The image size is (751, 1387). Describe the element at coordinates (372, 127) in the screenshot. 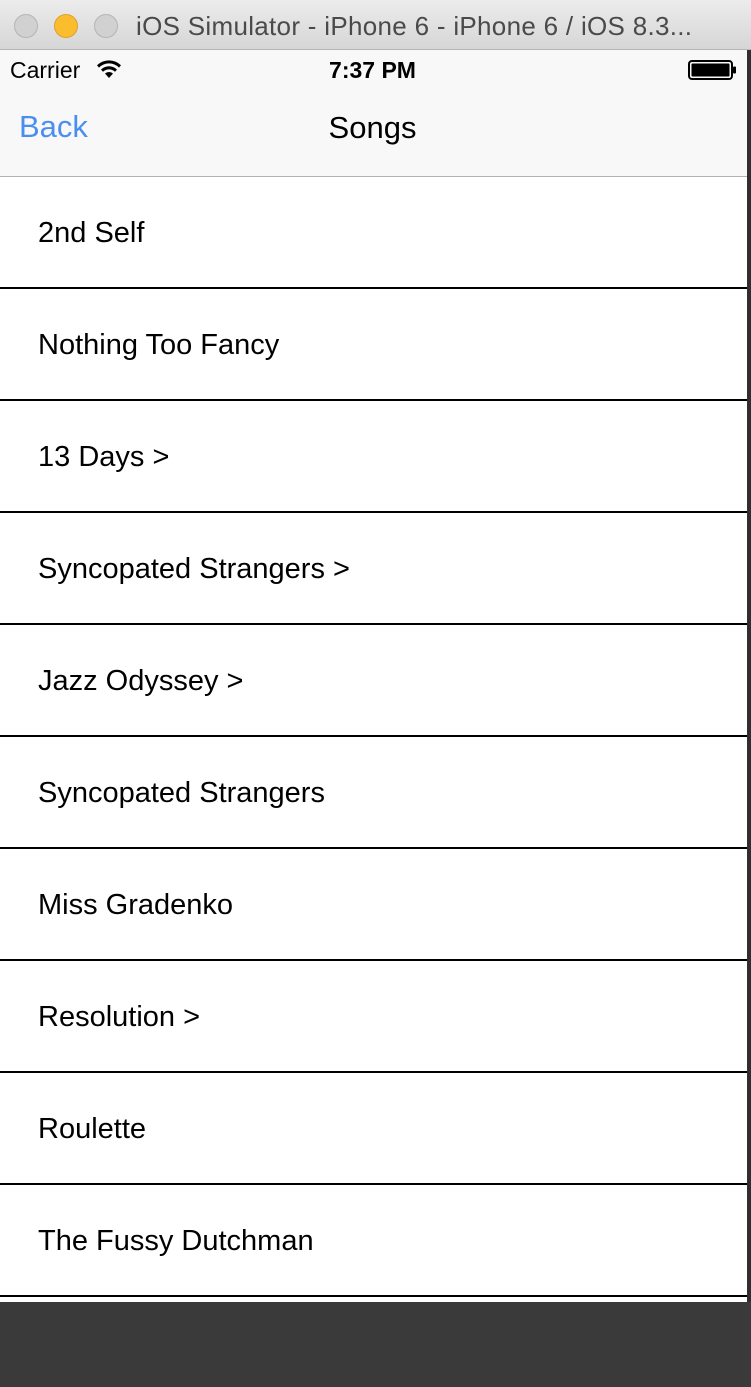

I see `page-title: Songs` at that location.